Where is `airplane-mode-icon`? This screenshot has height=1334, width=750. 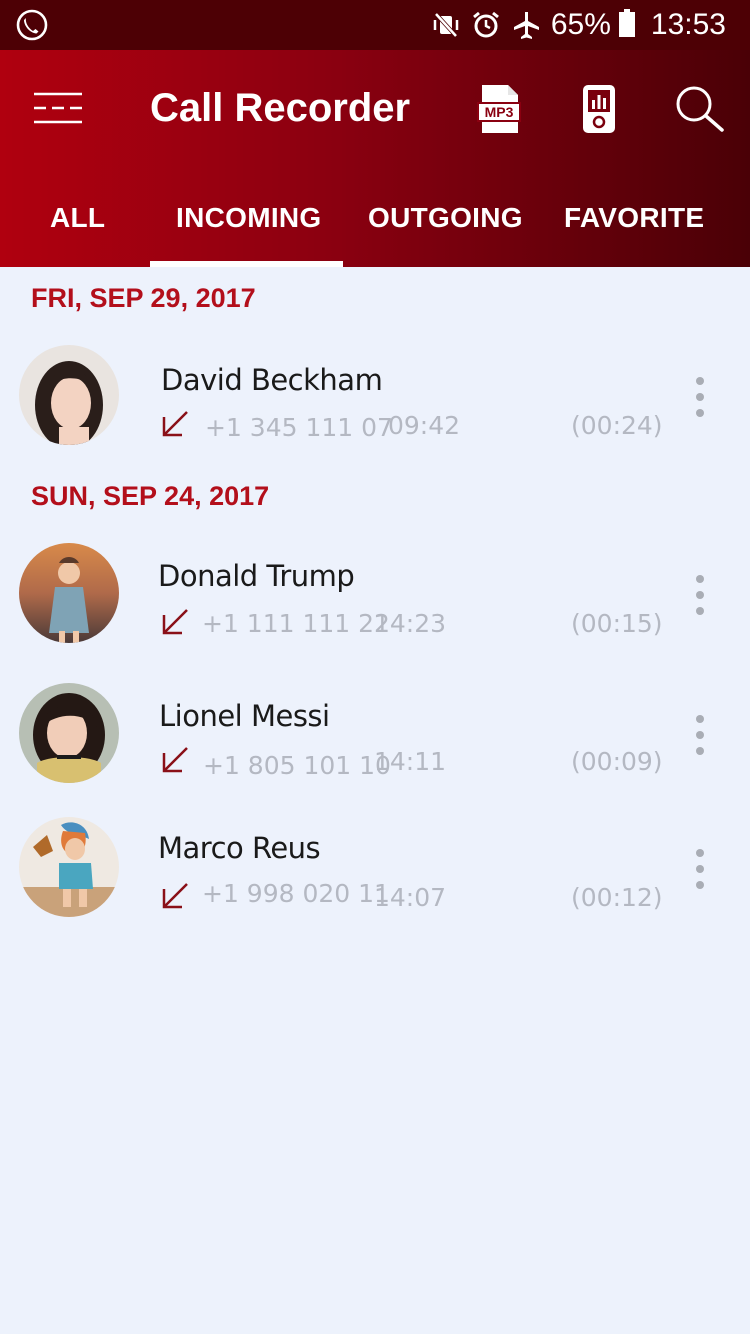 airplane-mode-icon is located at coordinates (526, 25).